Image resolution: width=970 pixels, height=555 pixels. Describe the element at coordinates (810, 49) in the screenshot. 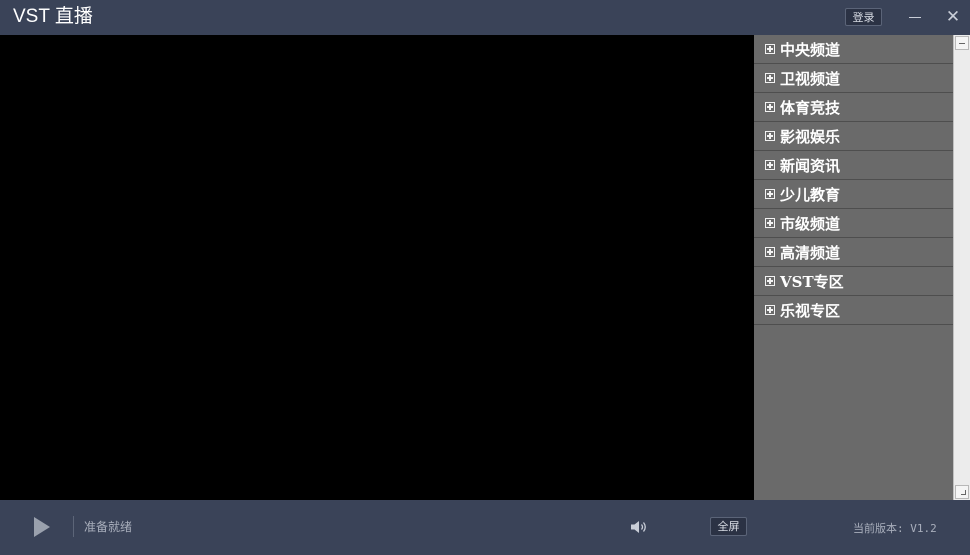

I see `category-label: 中央频道` at that location.